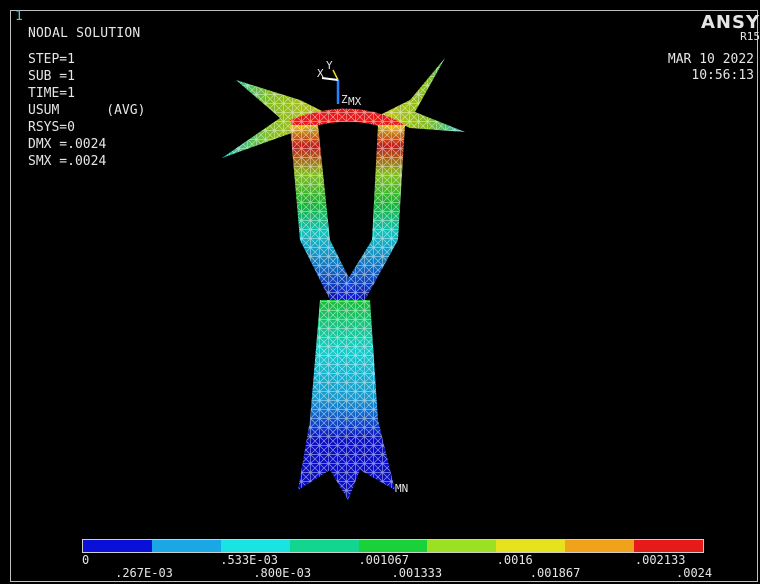 The width and height of the screenshot is (760, 584). What do you see at coordinates (555, 573) in the screenshot?
I see `legend-label-bottom-3: .001867` at bounding box center [555, 573].